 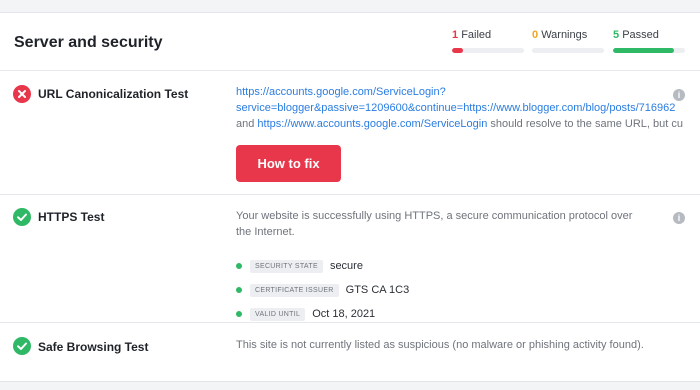 I want to click on warnings-label: Warnings, so click(x=564, y=35).